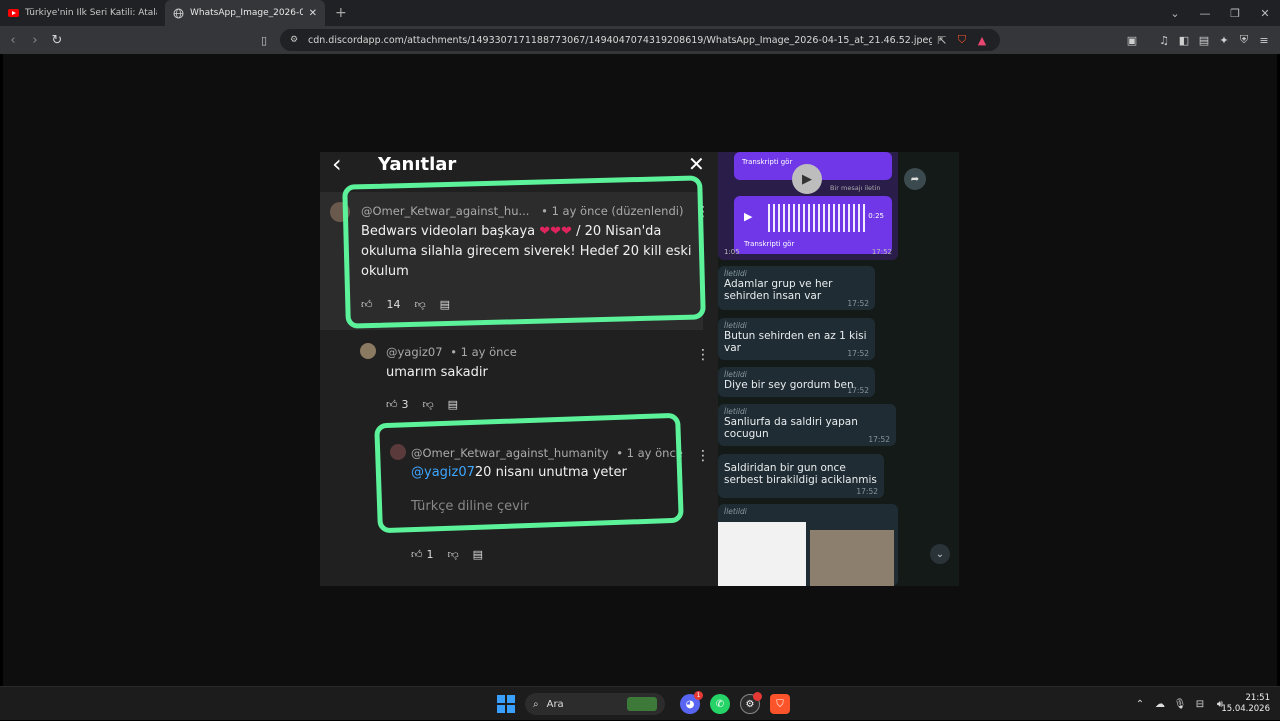 This screenshot has width=1280, height=721. What do you see at coordinates (1132, 40) in the screenshot?
I see `screenshot-icon: ▣` at bounding box center [1132, 40].